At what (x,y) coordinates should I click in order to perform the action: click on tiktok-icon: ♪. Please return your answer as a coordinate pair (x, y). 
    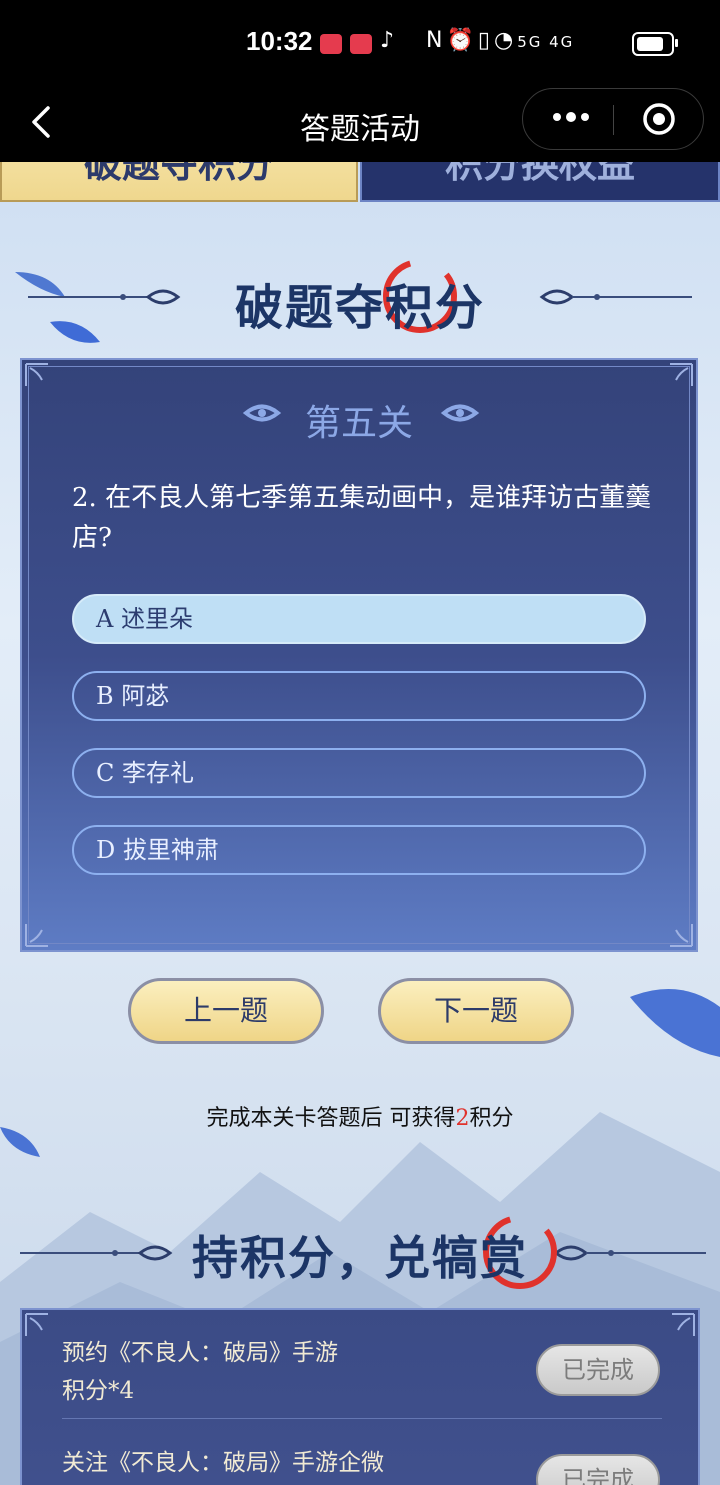
    Looking at the image, I should click on (387, 40).